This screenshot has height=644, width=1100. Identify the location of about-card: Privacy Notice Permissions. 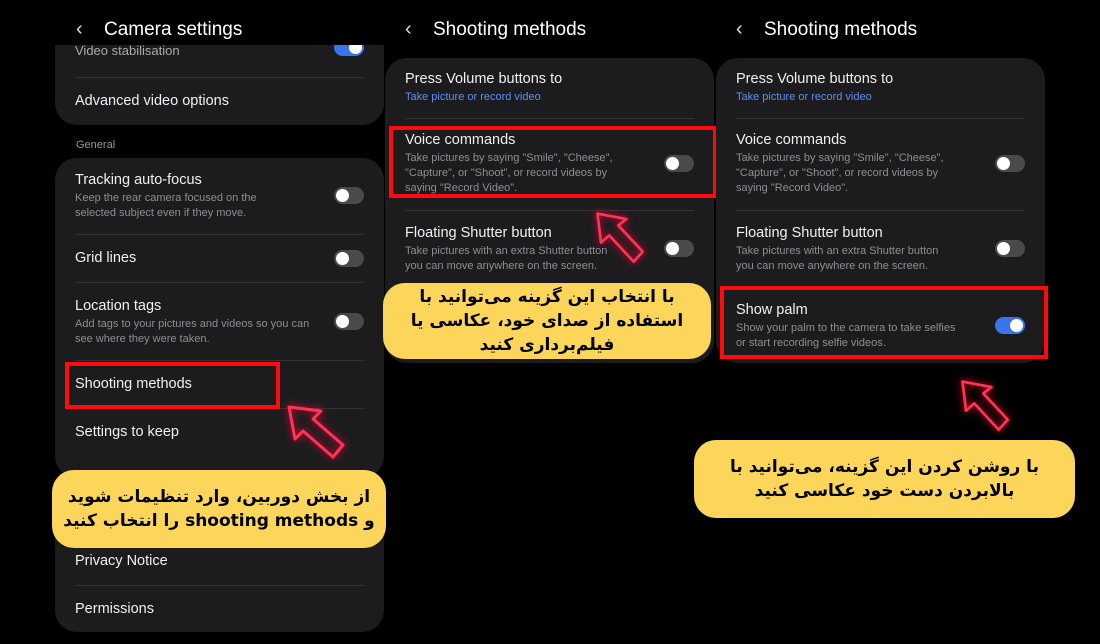
(219, 583).